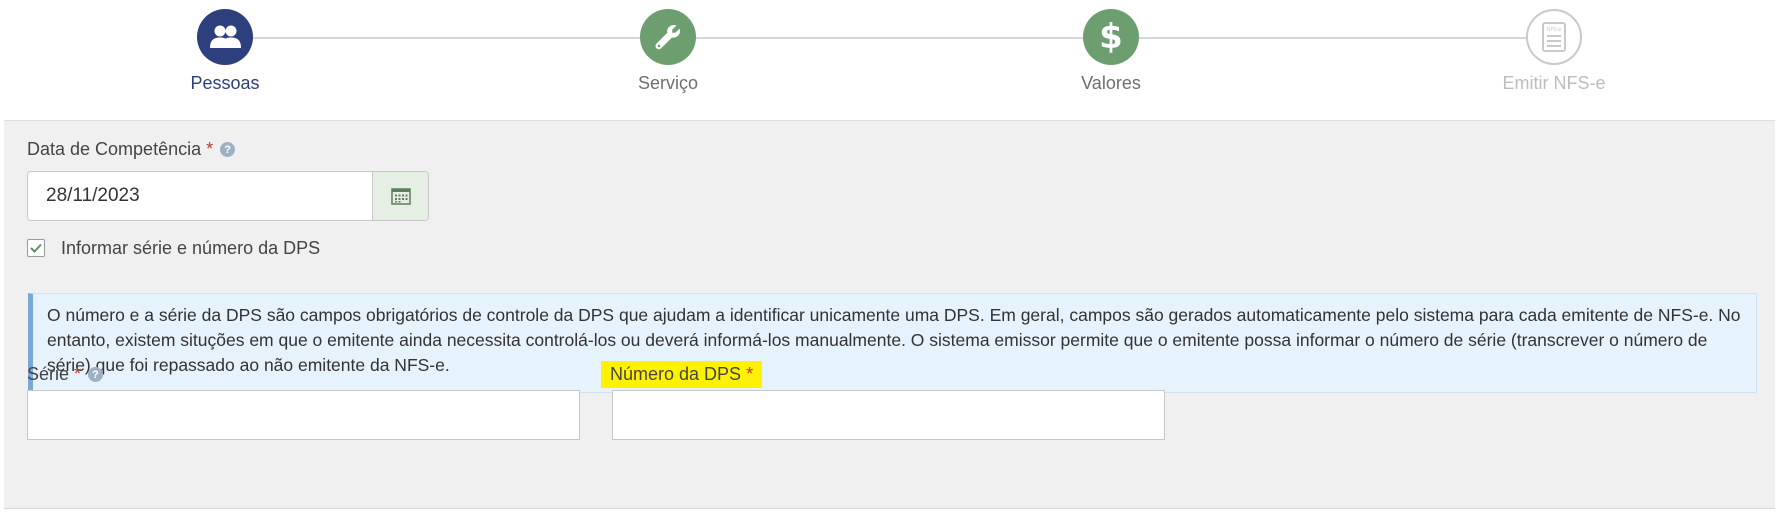 The image size is (1777, 514). Describe the element at coordinates (888, 415) in the screenshot. I see `numero-dps-input` at that location.